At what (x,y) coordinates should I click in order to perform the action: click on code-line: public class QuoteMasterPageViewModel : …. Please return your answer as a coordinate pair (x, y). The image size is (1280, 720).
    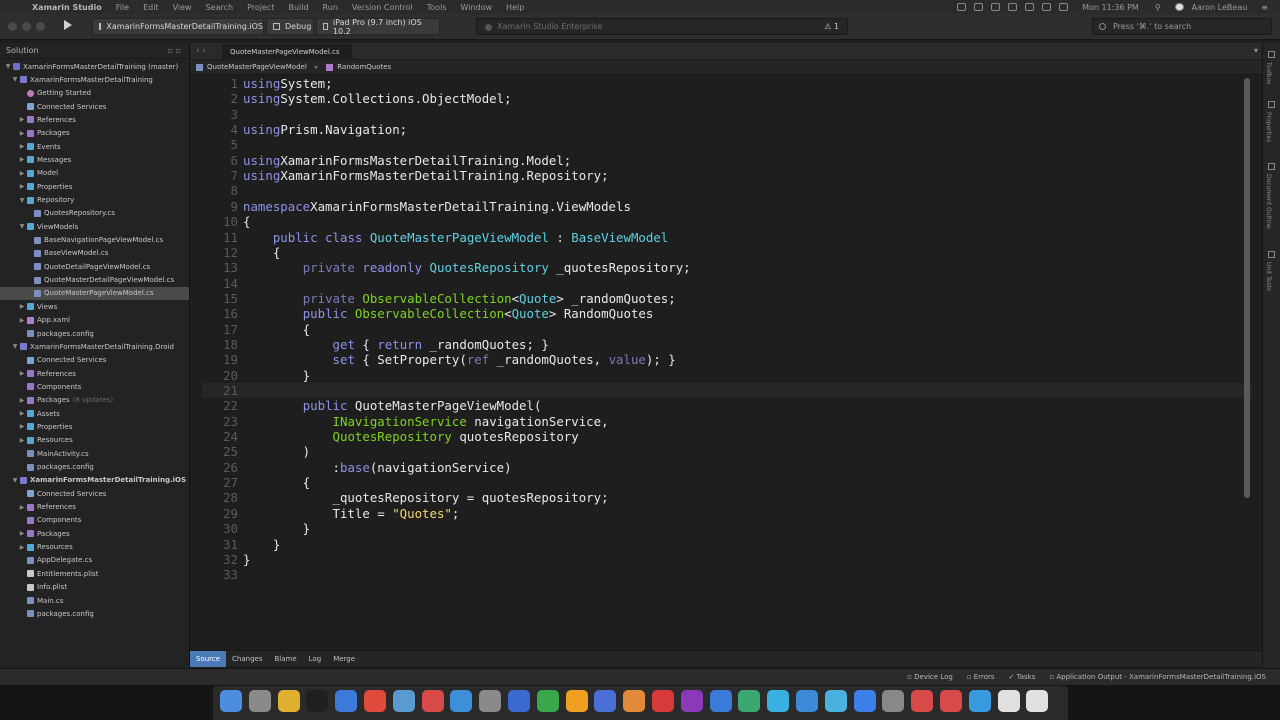
    Looking at the image, I should click on (455, 237).